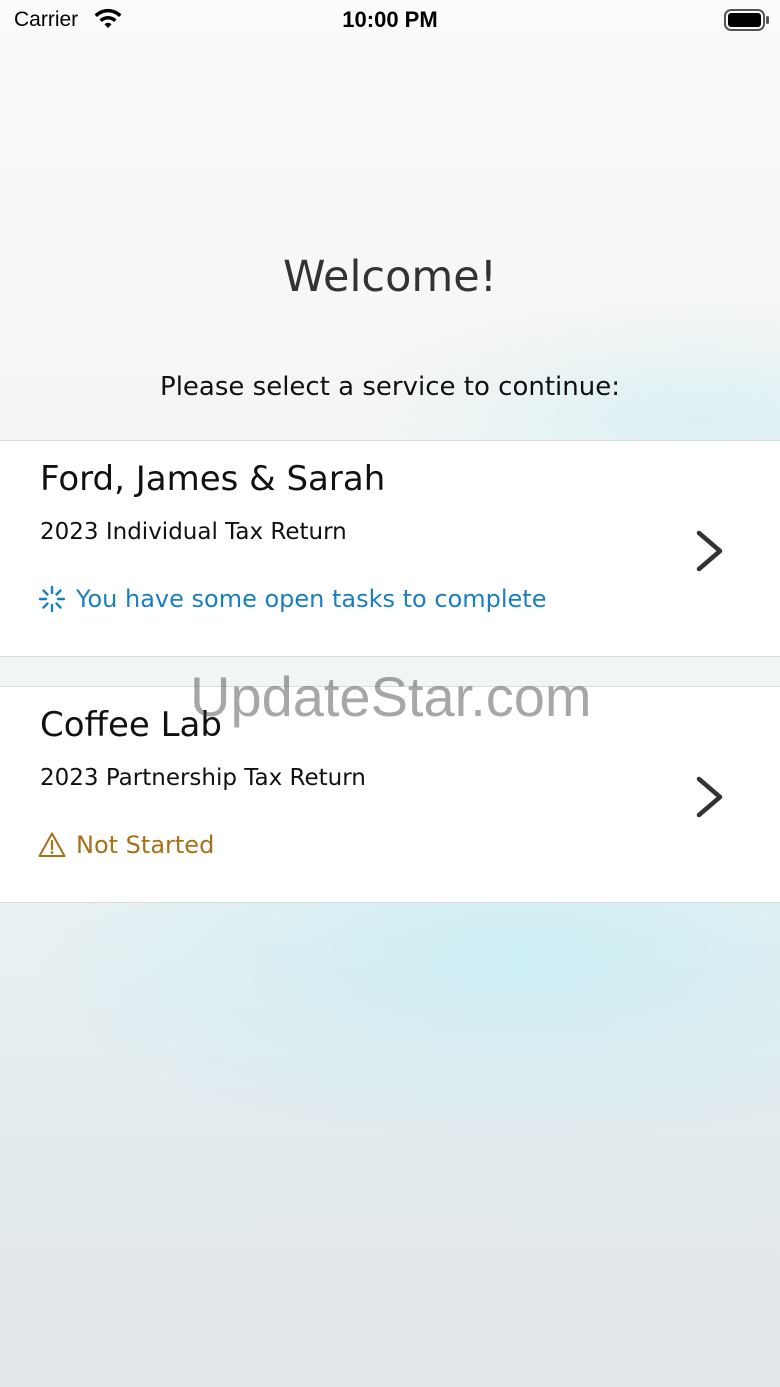  What do you see at coordinates (193, 532) in the screenshot?
I see `service-description: 2023 Individual Tax Return` at bounding box center [193, 532].